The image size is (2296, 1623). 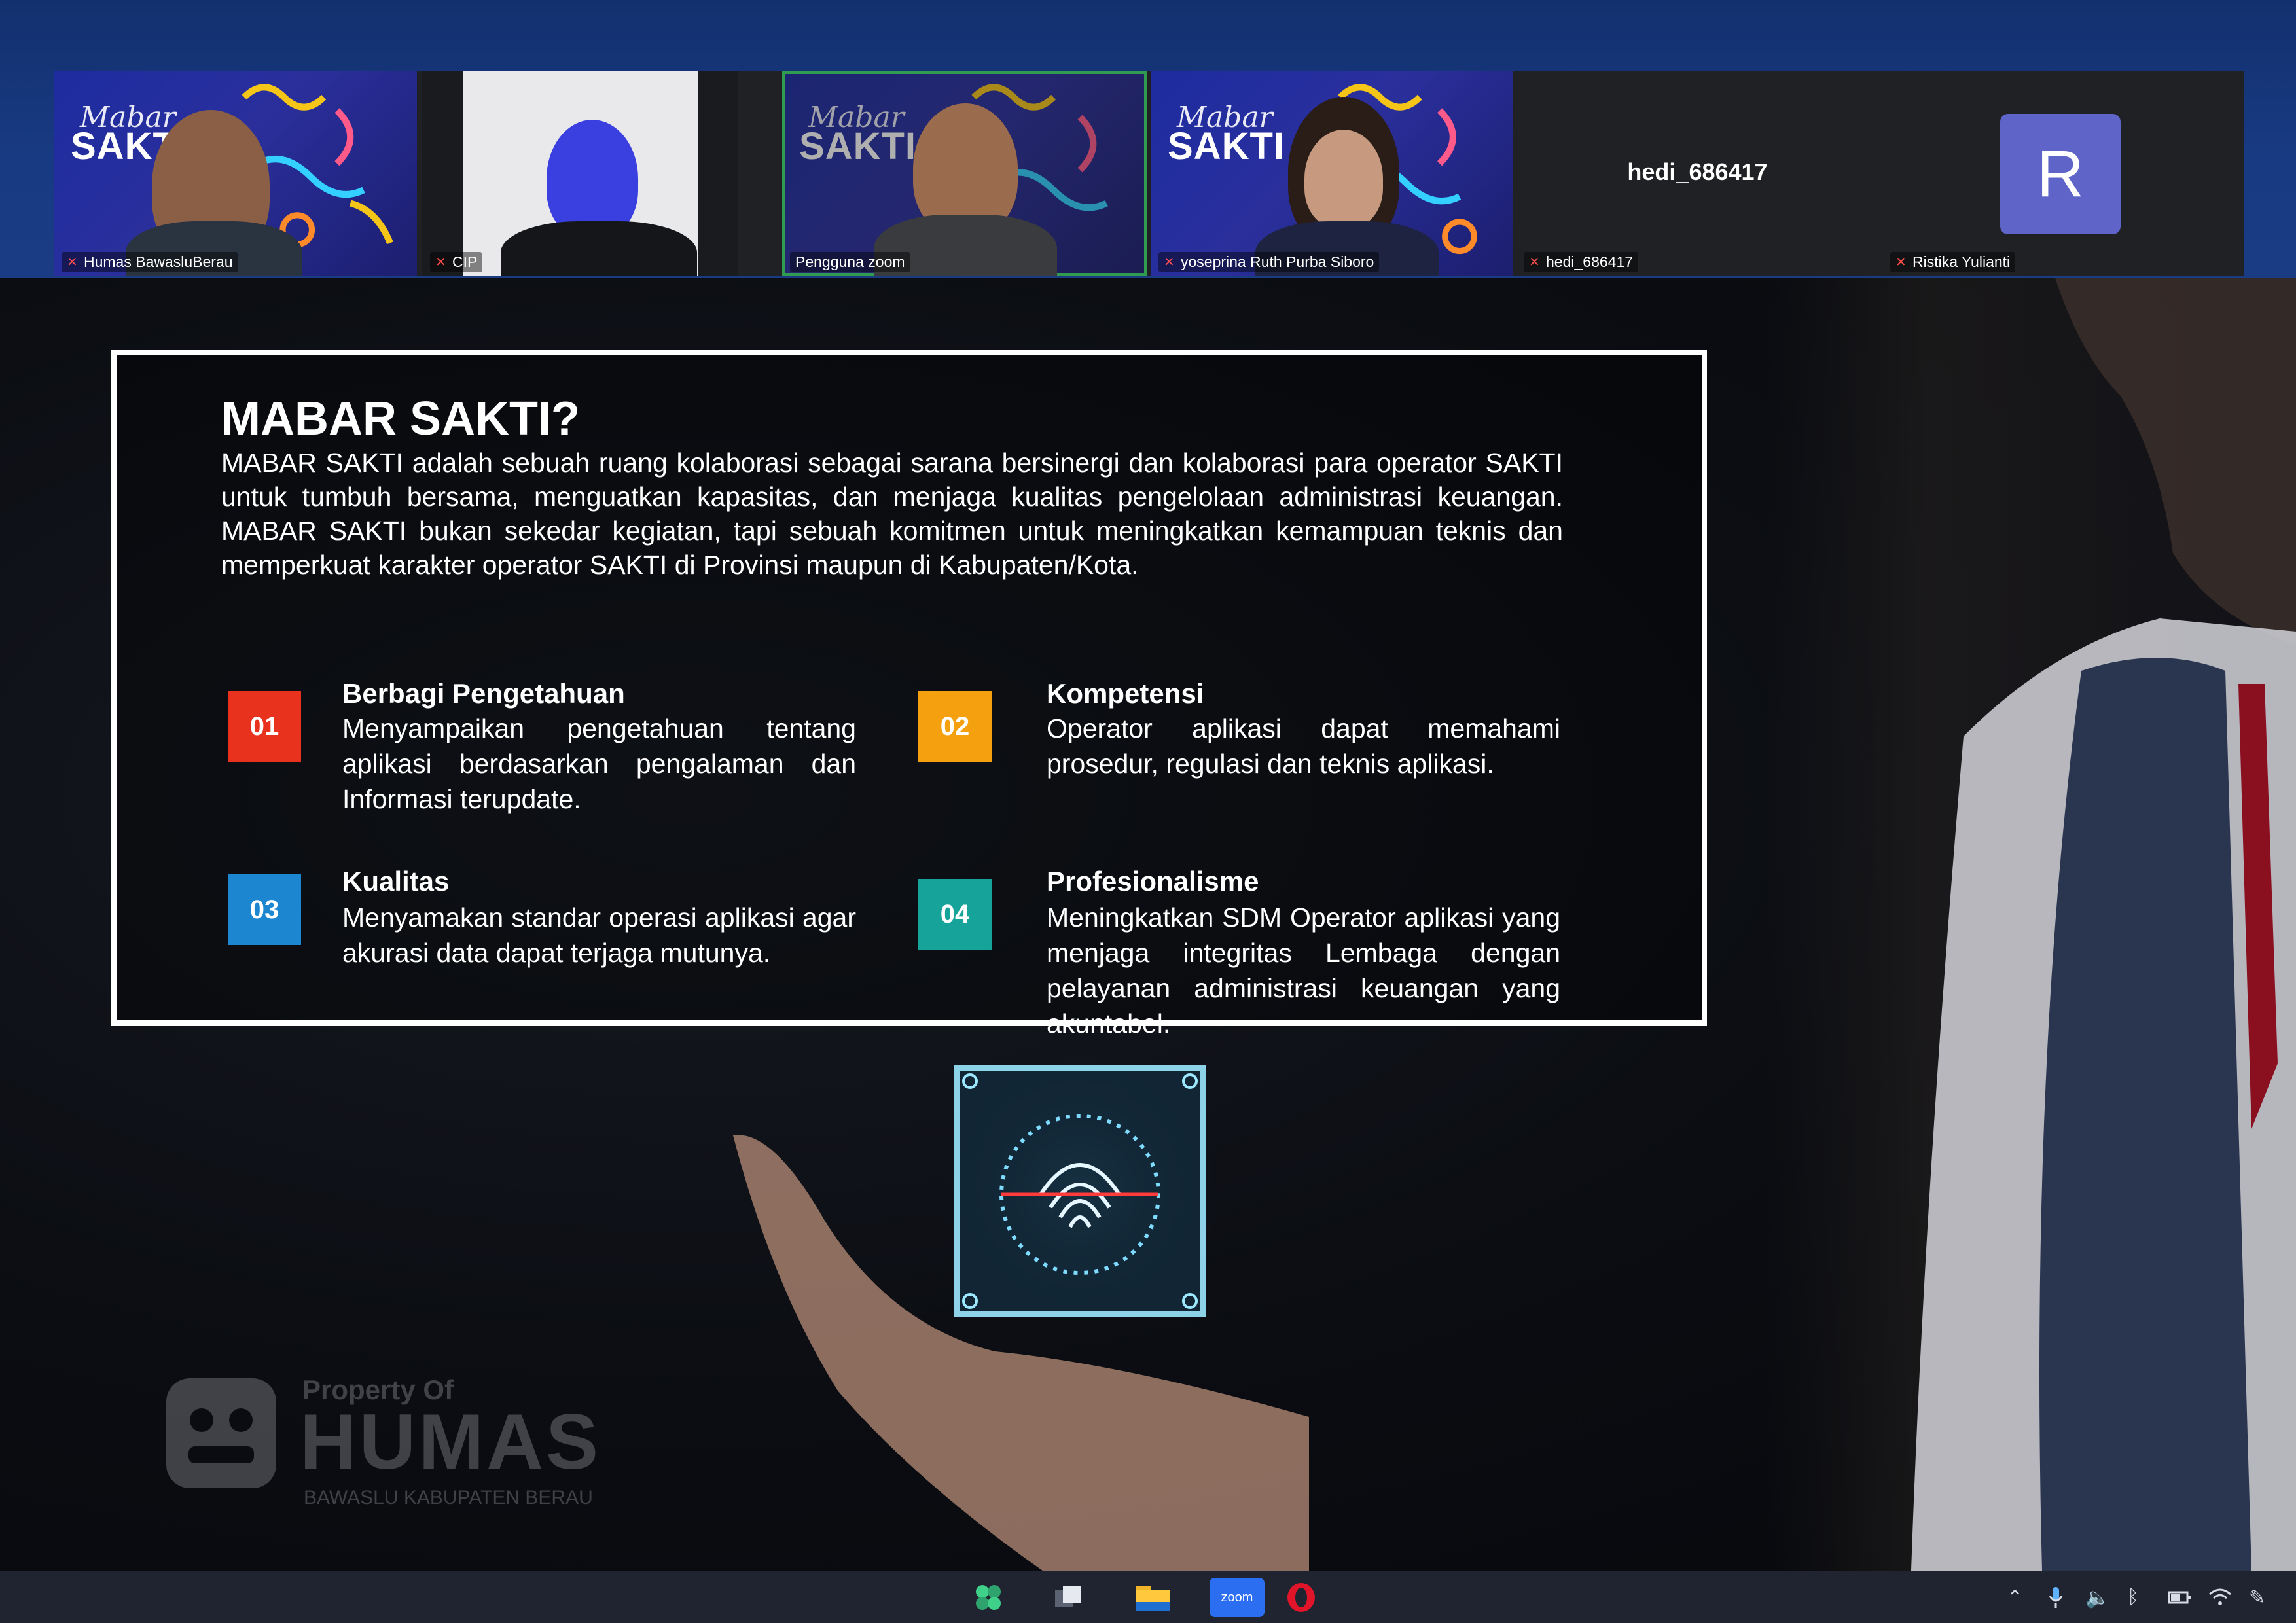 What do you see at coordinates (988, 1597) in the screenshot?
I see `widgets-icon` at bounding box center [988, 1597].